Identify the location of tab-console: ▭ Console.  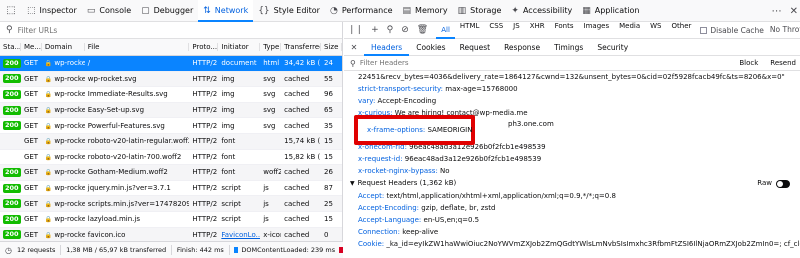
(109, 11).